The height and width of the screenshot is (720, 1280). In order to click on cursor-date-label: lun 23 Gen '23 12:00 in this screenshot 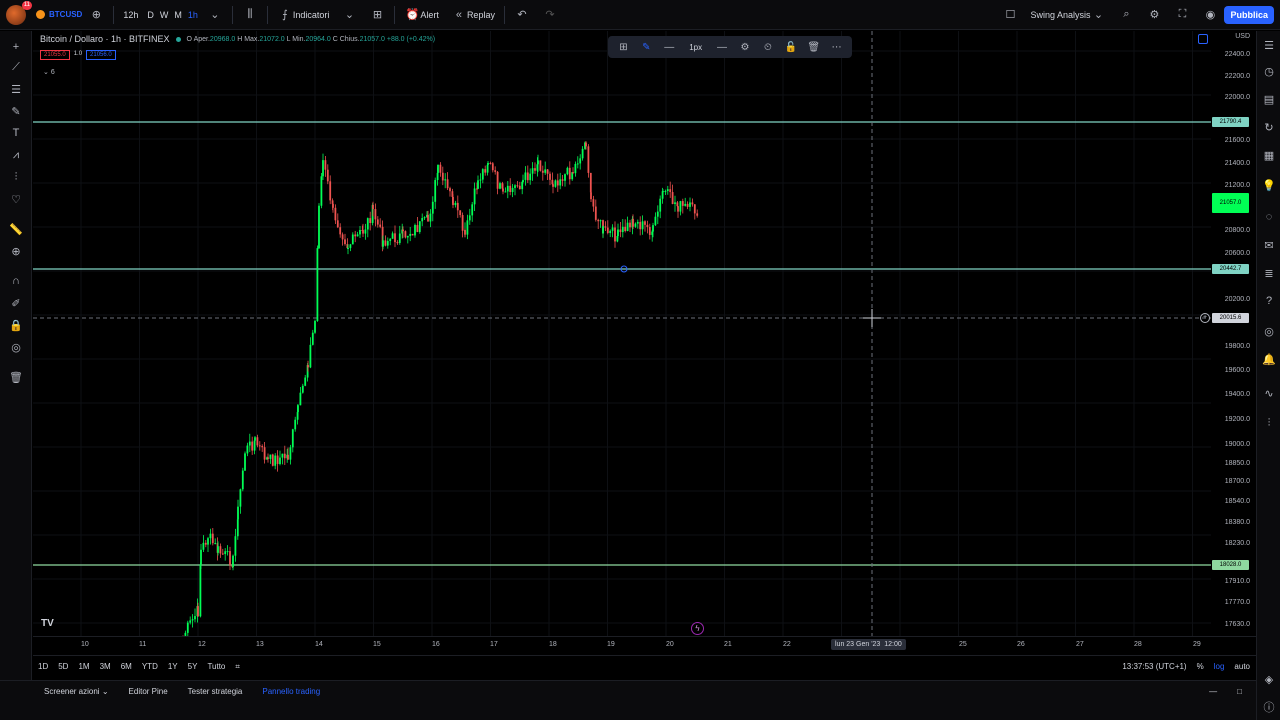, I will do `click(868, 644)`.